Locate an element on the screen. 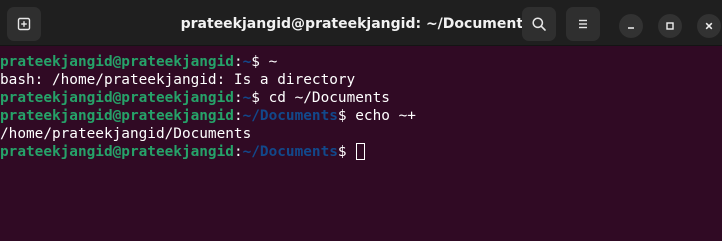  minimize-icon is located at coordinates (631, 28).